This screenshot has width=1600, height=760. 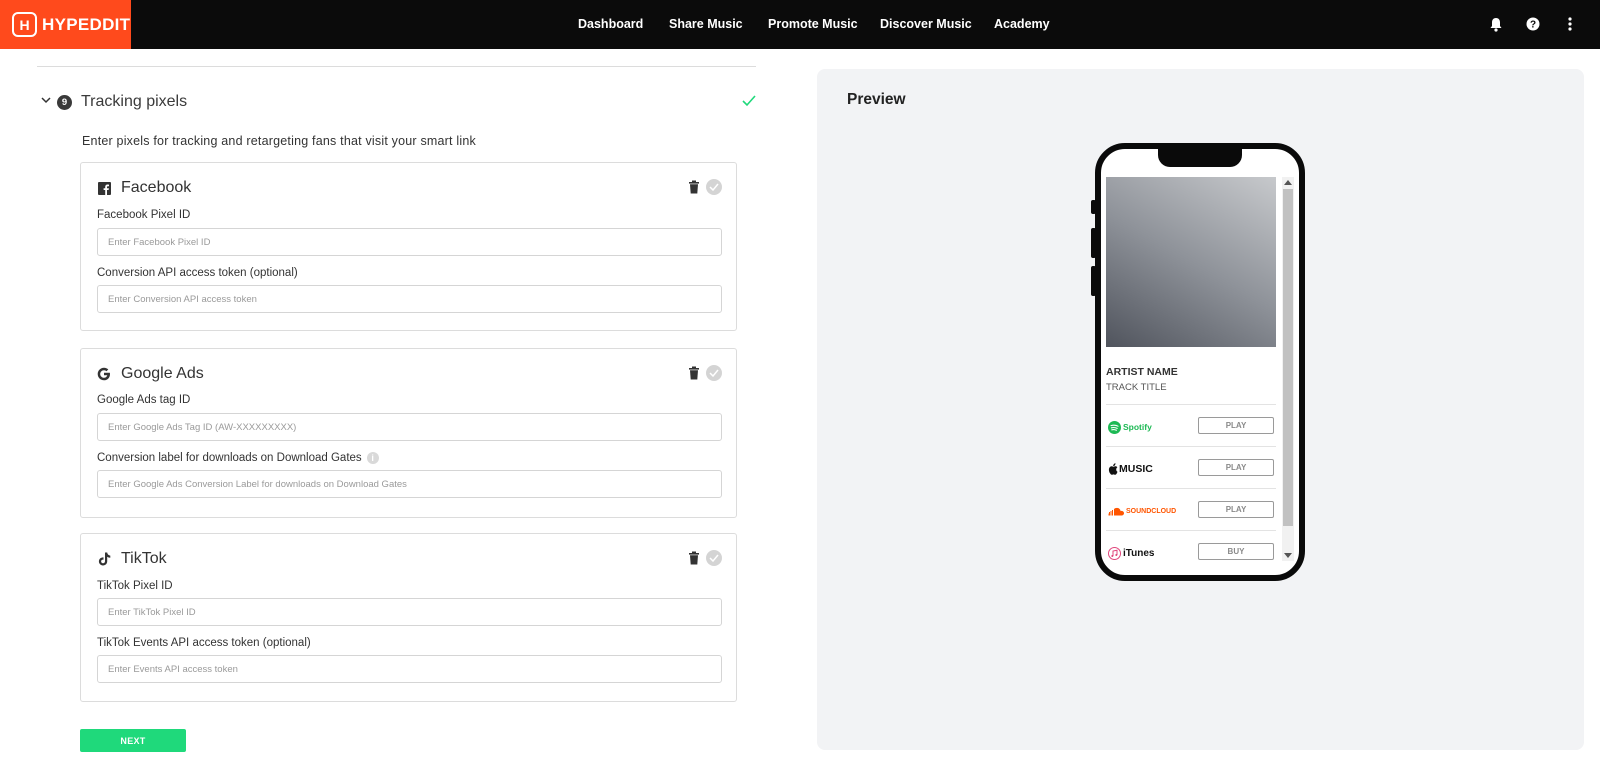 What do you see at coordinates (1114, 427) in the screenshot?
I see `spotify-icon` at bounding box center [1114, 427].